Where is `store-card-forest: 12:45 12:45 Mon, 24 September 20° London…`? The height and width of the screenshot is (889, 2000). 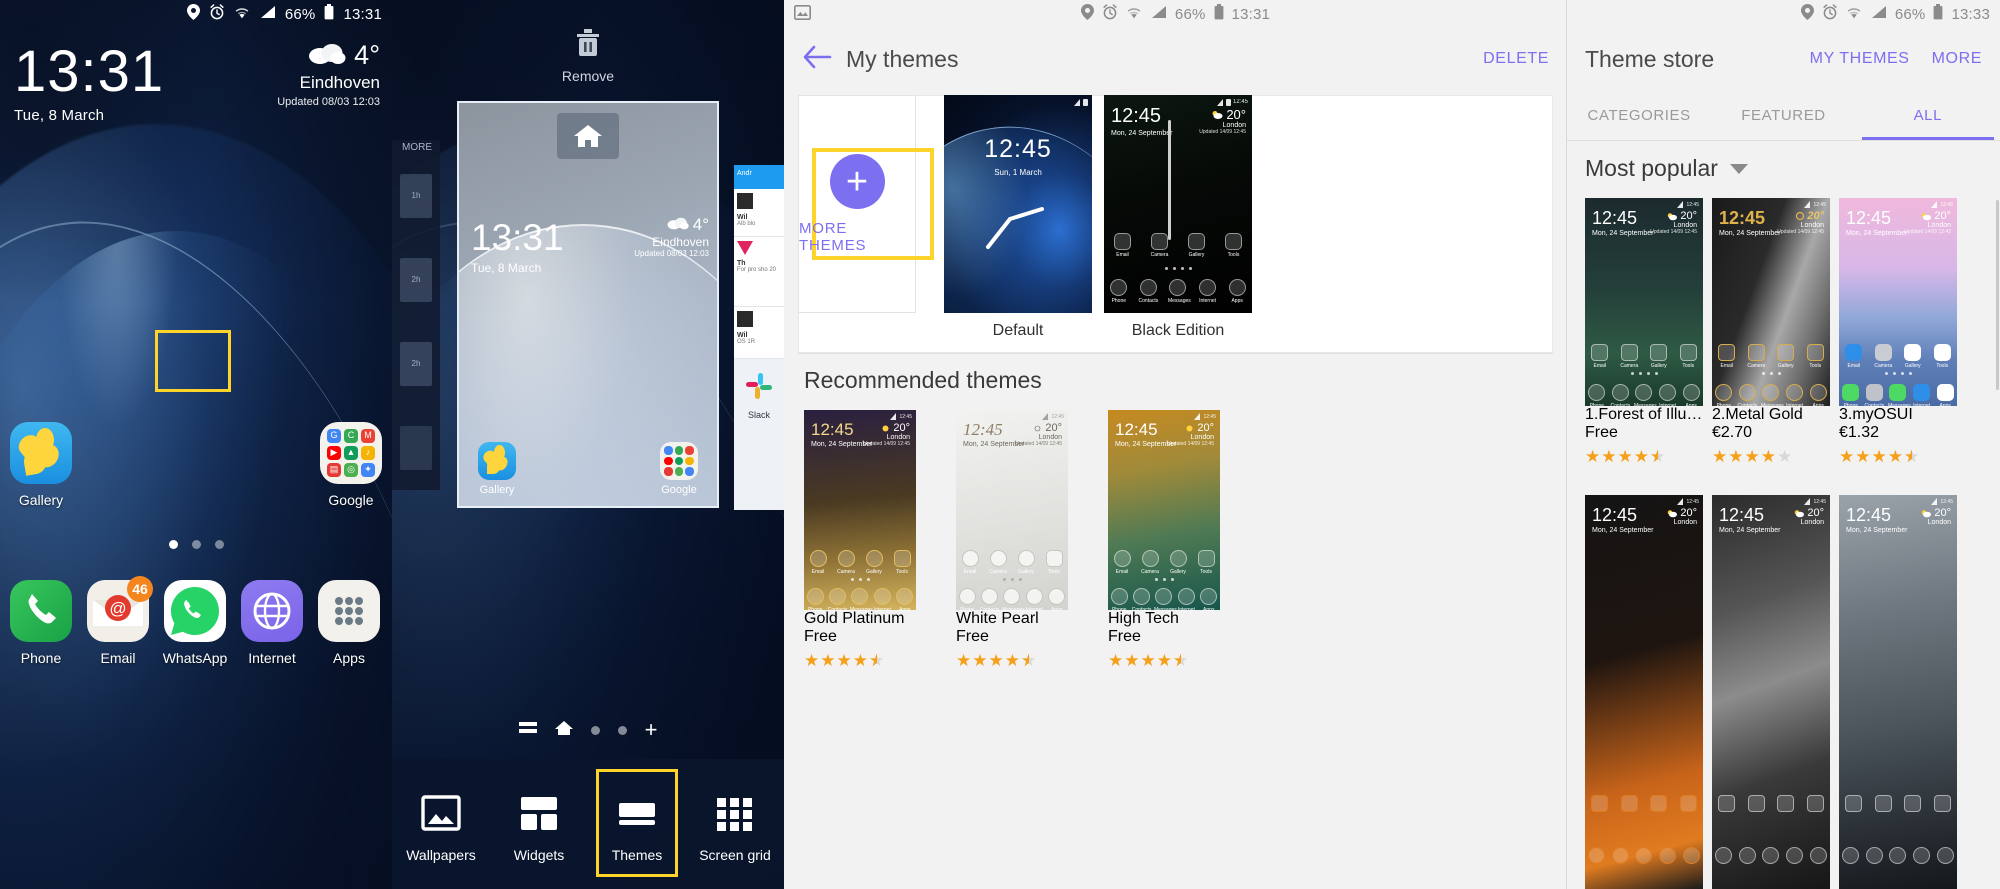 store-card-forest: 12:45 12:45 Mon, 24 September 20° London… is located at coordinates (1644, 331).